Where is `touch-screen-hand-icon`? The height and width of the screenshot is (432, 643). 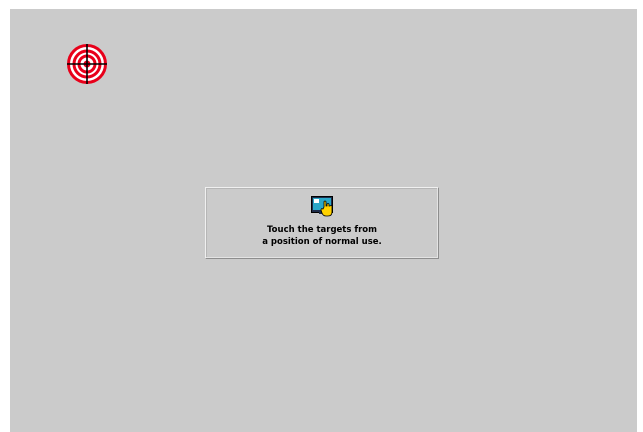 touch-screen-hand-icon is located at coordinates (323, 207).